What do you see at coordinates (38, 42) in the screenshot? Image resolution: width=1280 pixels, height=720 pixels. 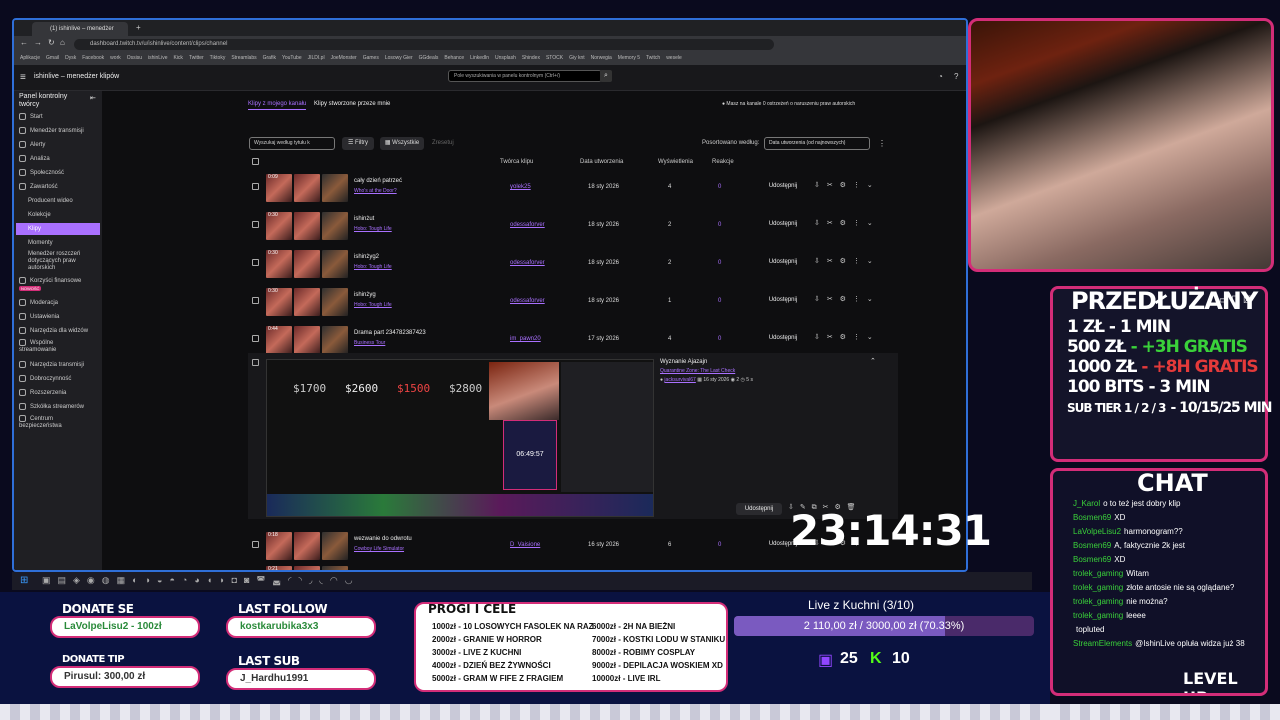 I see `forward-icon: →` at bounding box center [38, 42].